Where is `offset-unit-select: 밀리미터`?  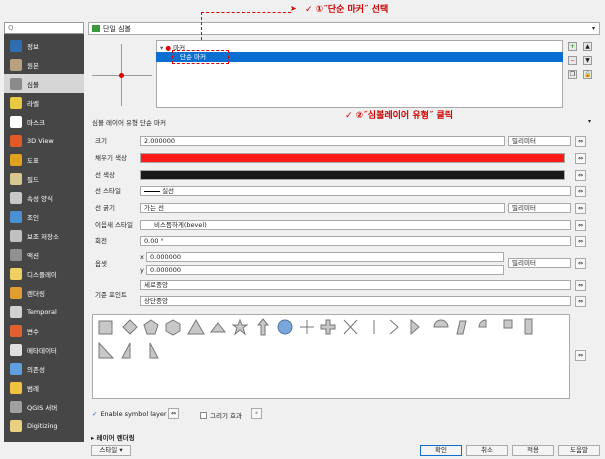 offset-unit-select: 밀리미터 is located at coordinates (539, 263).